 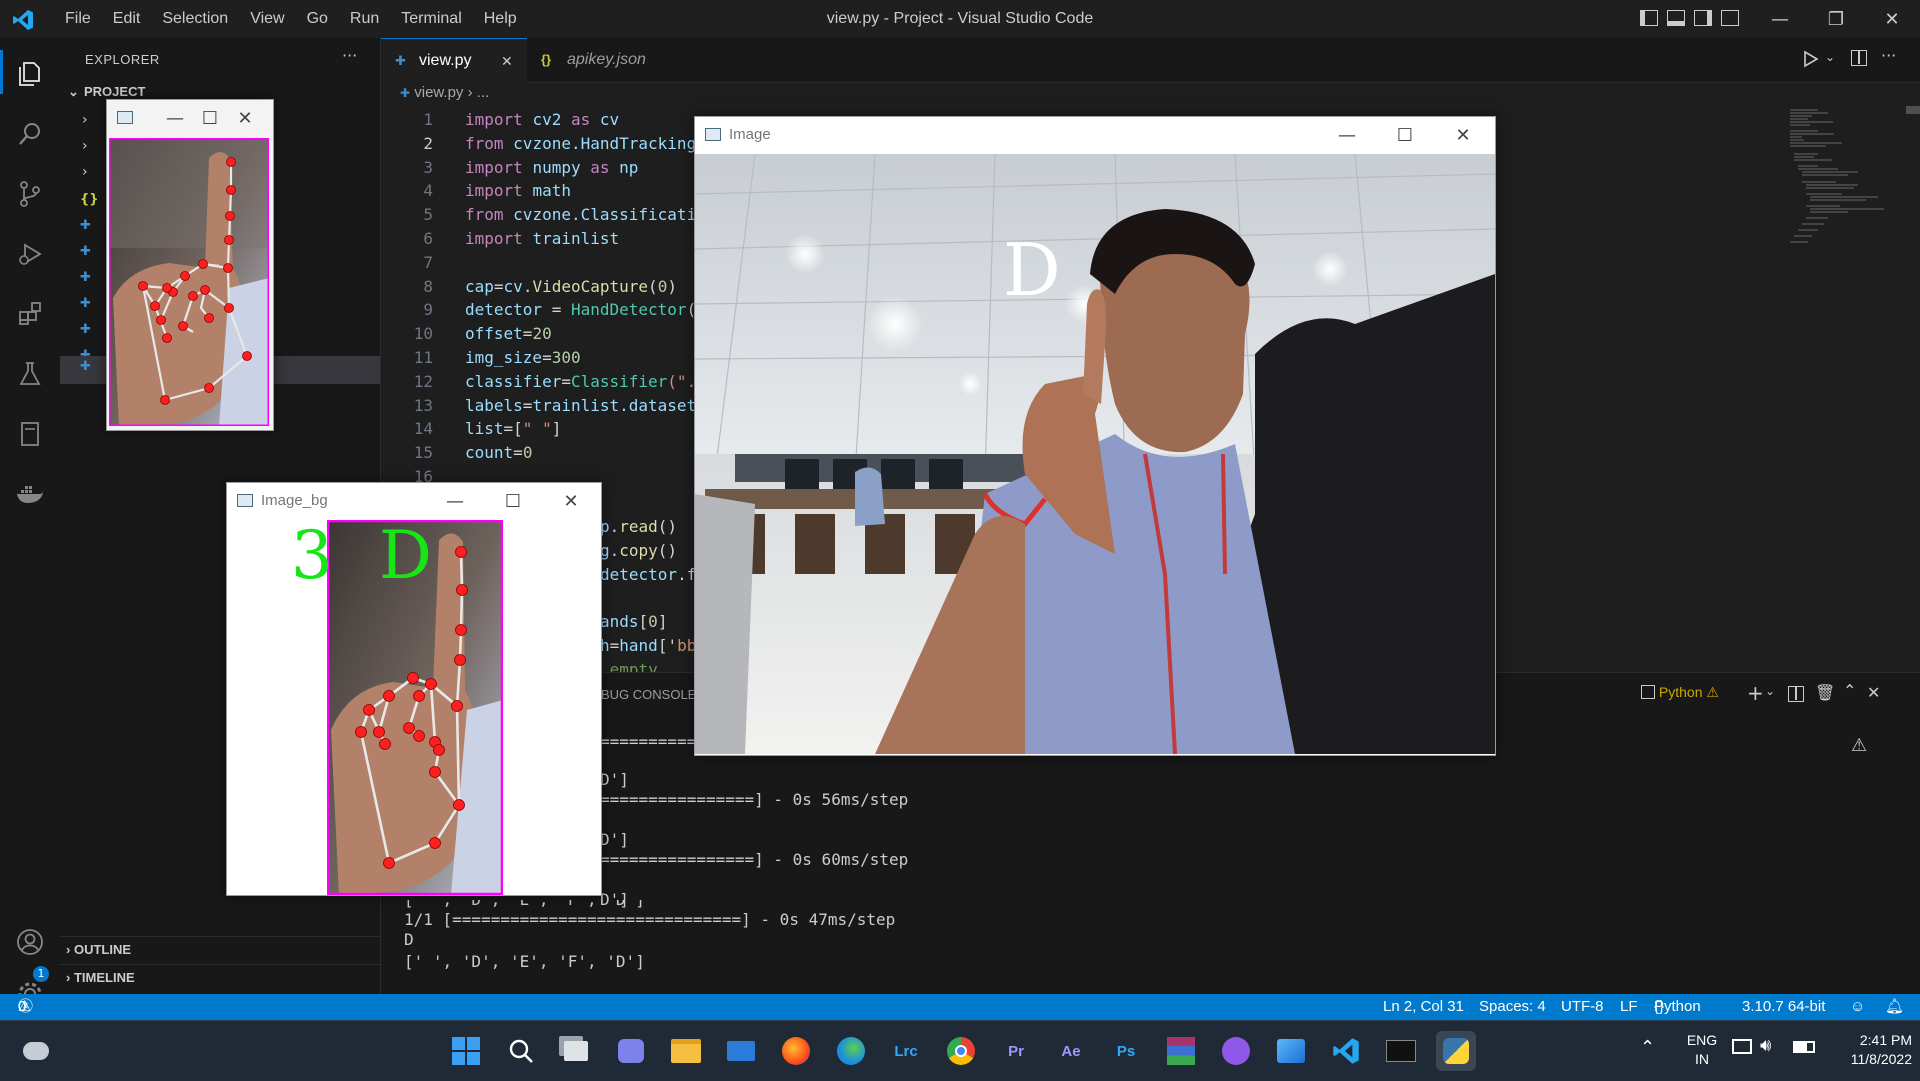 I want to click on tab-apikey-json: {} apikey.json, so click(x=603, y=60).